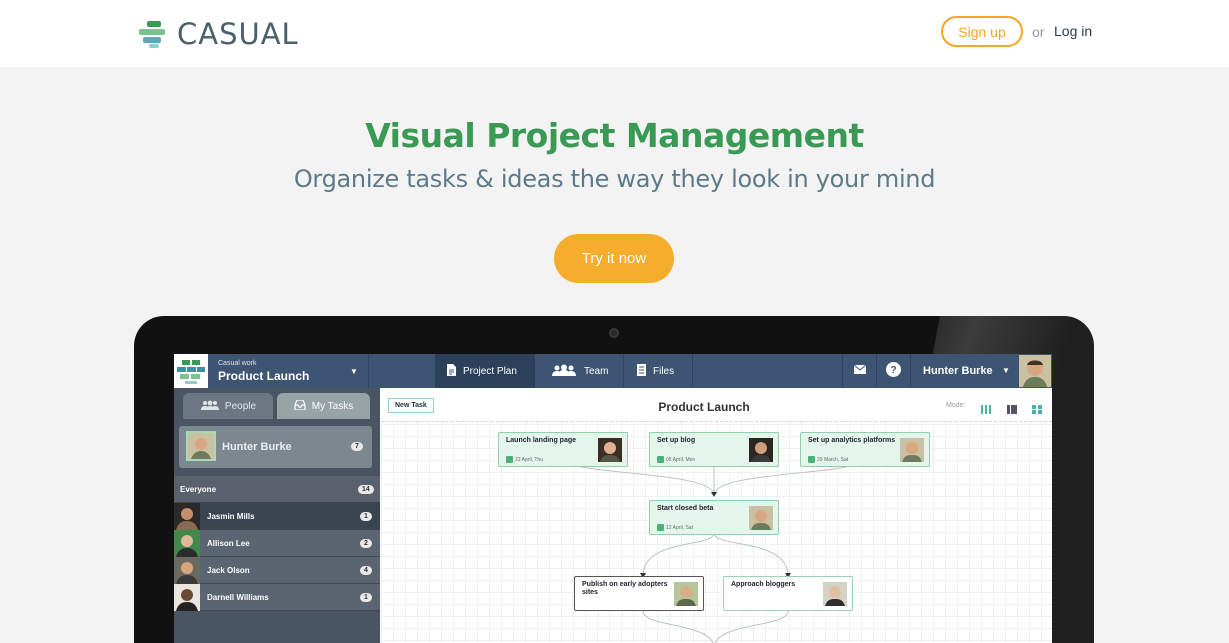  What do you see at coordinates (366, 570) in the screenshot?
I see `task-count-badge: 4` at bounding box center [366, 570].